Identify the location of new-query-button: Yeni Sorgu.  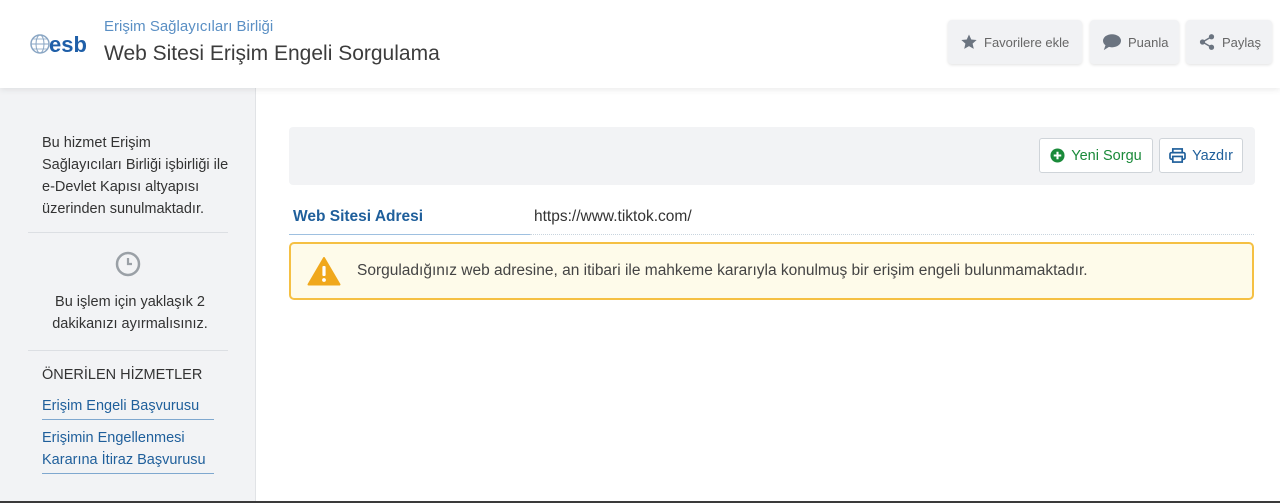
(1096, 155).